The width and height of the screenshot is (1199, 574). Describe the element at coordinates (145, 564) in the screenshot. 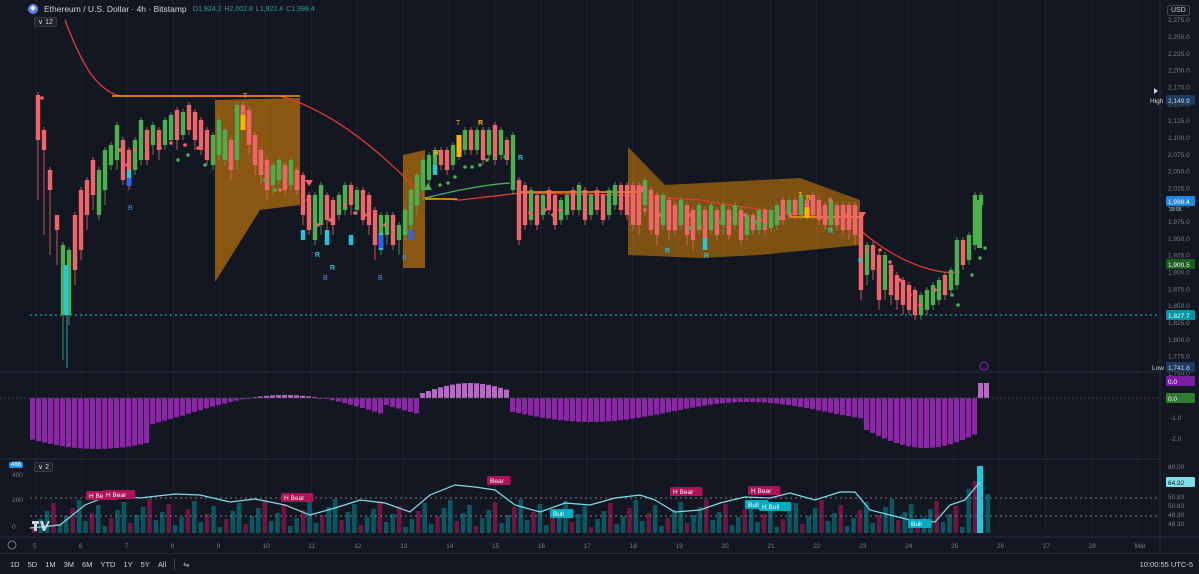

I see `range-5y: 5Y` at that location.